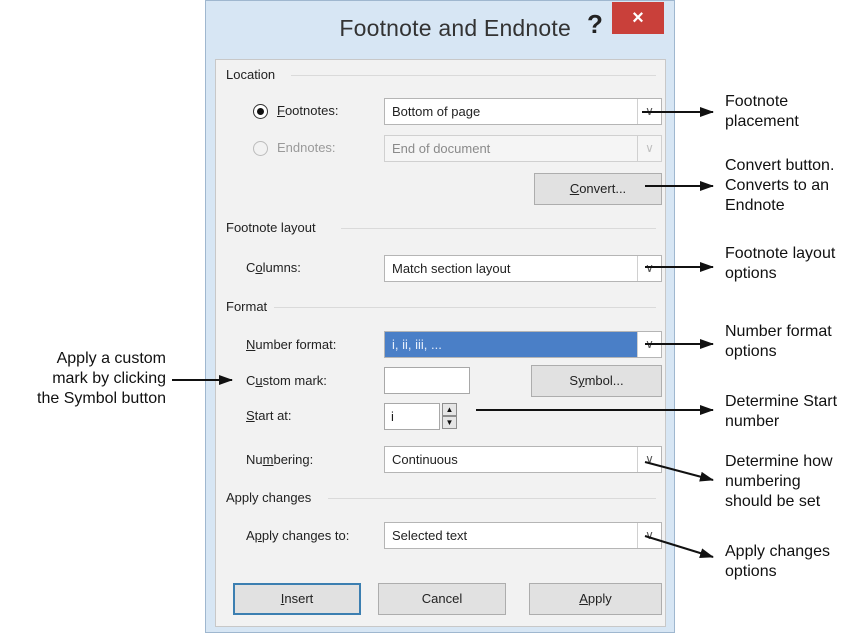 The width and height of the screenshot is (863, 633). Describe the element at coordinates (777, 561) in the screenshot. I see `annotation-apply-changes: Apply changes options` at that location.